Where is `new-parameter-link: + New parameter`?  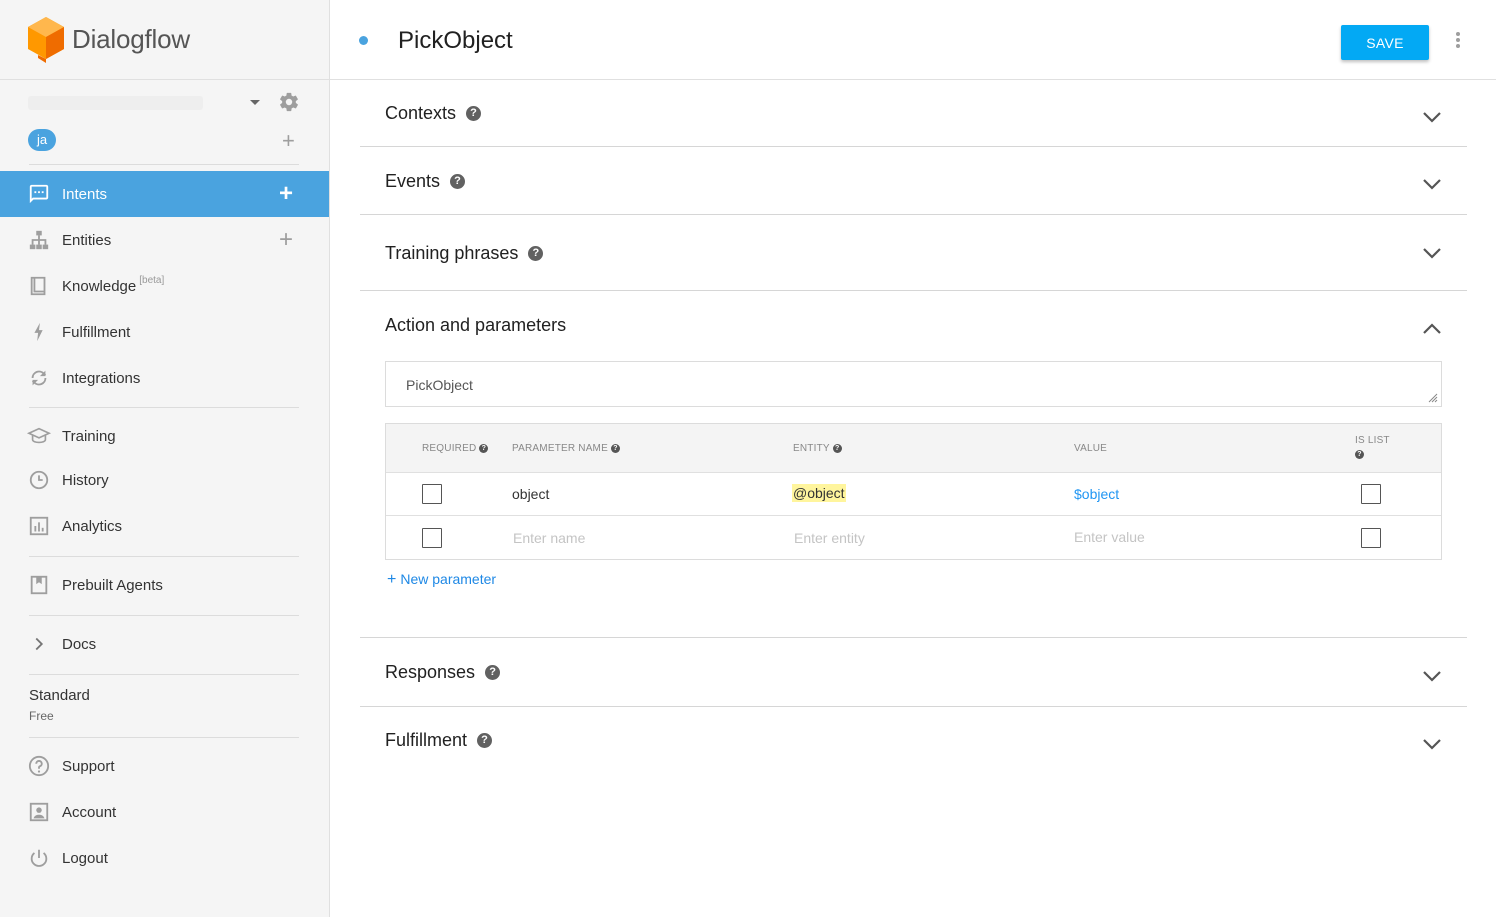
new-parameter-link: + New parameter is located at coordinates (441, 580).